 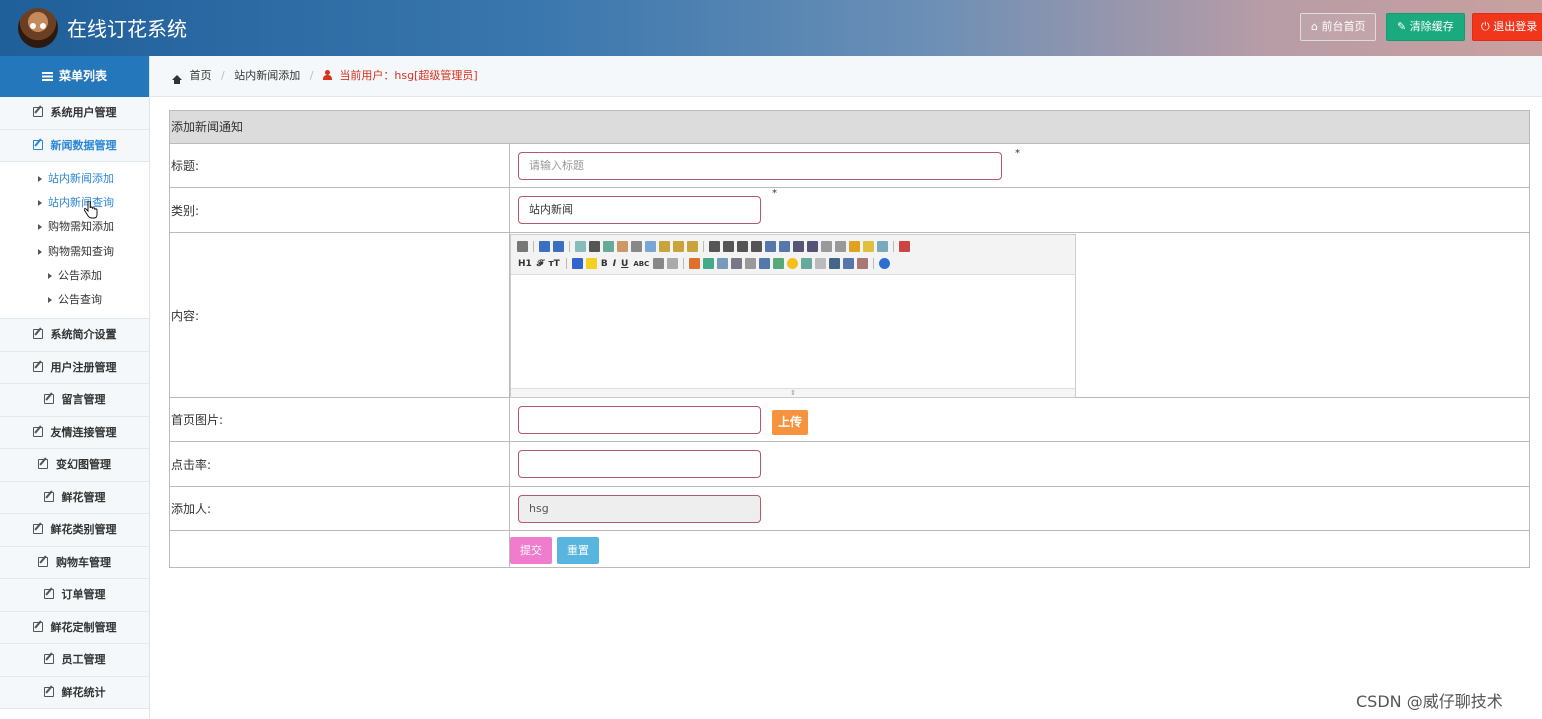 I want to click on editor-toolbar-row-2: H1 𝓕 ᴛT B I U ABC, so click(x=793, y=263).